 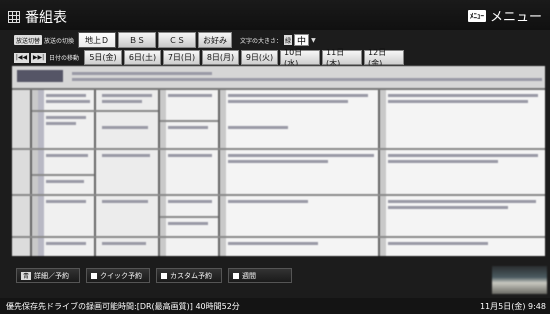 What do you see at coordinates (302, 40) in the screenshot?
I see `font-size-value: 中` at bounding box center [302, 40].